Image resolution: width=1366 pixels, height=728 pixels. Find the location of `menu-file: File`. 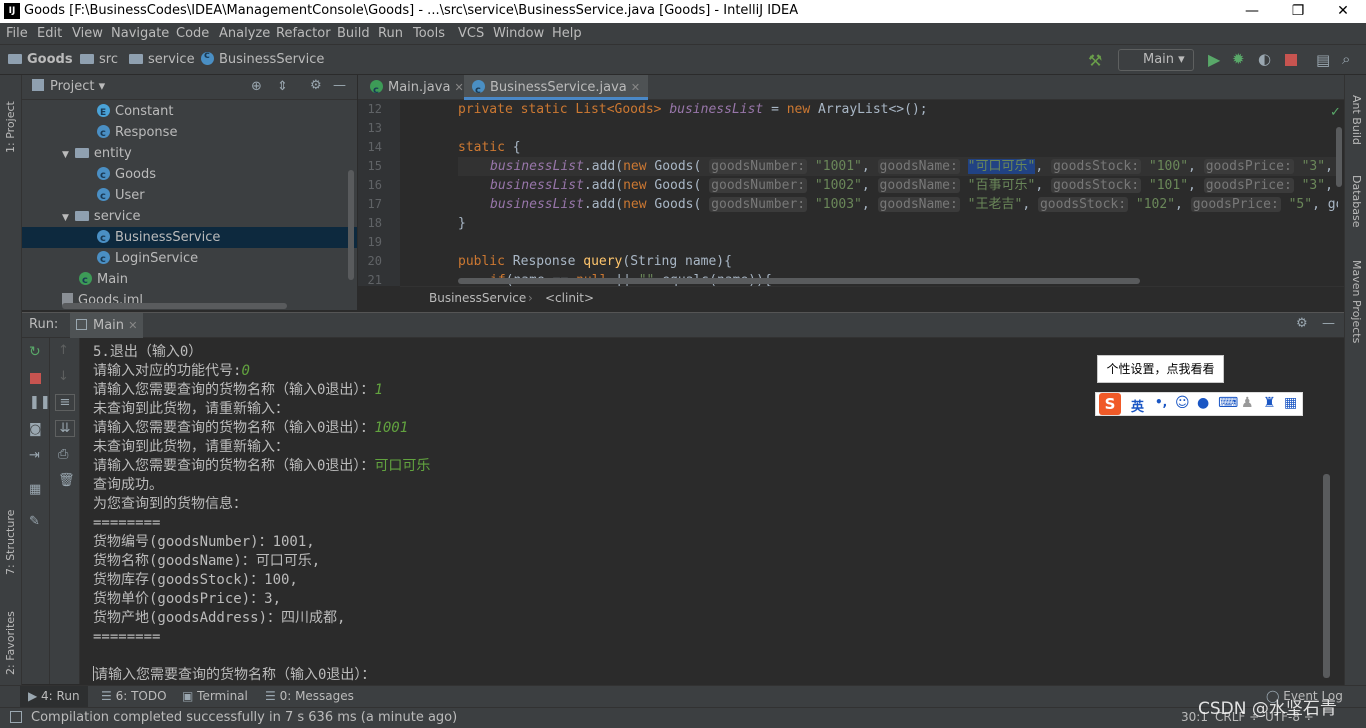

menu-file: File is located at coordinates (17, 33).